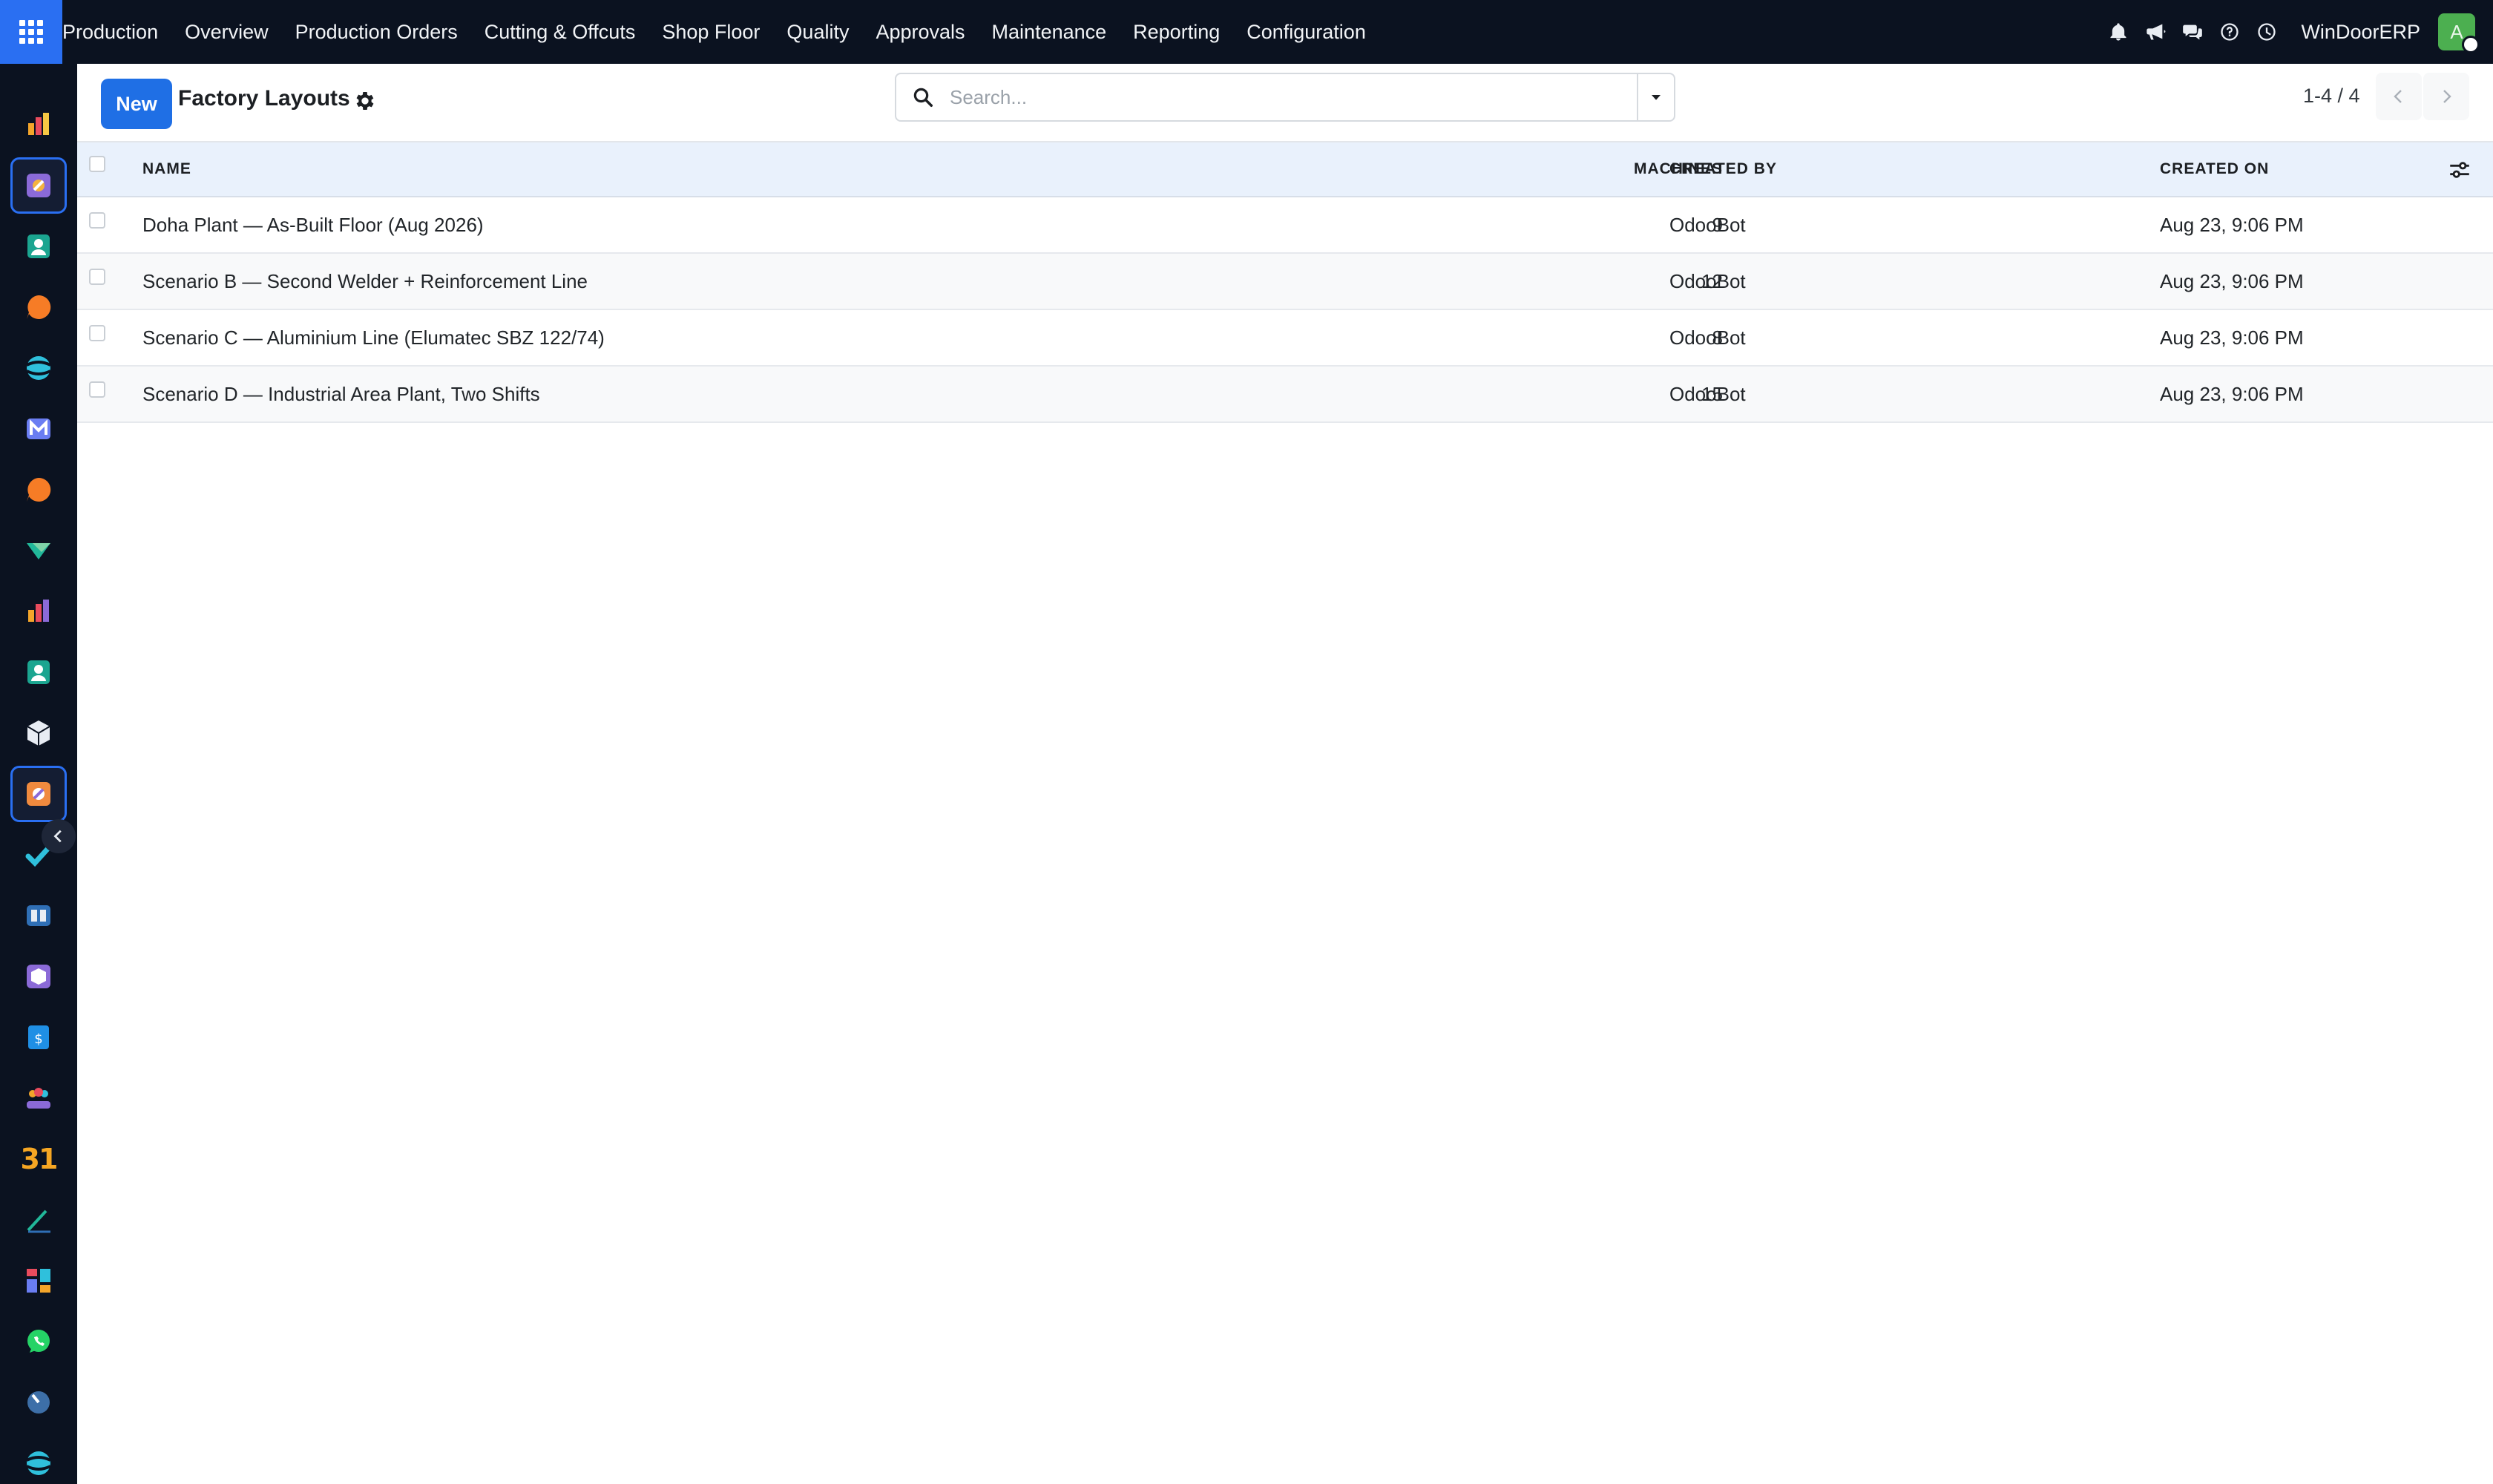  I want to click on avatar-initial: A, so click(2456, 31).